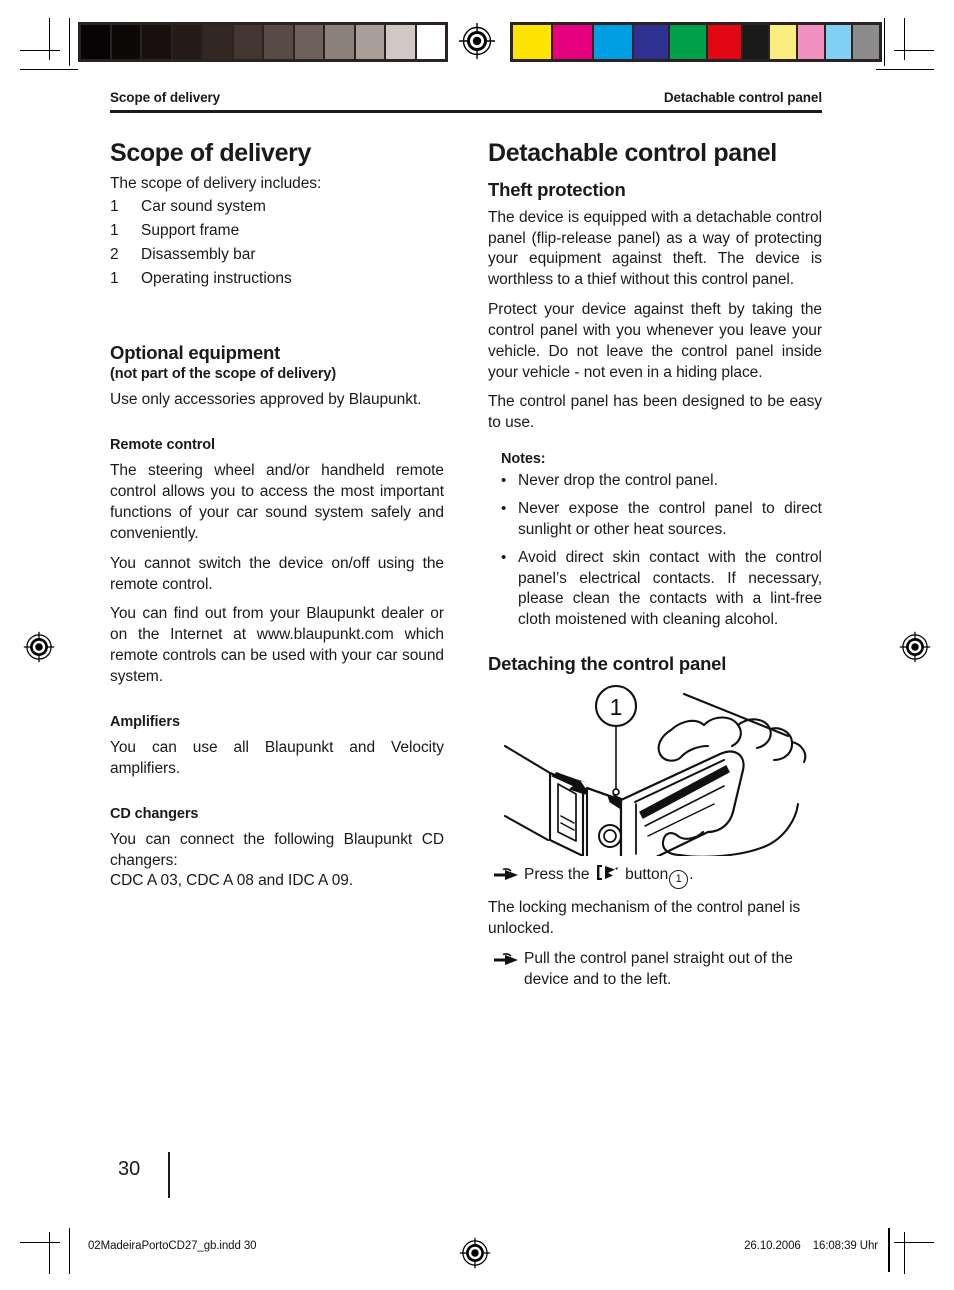 The width and height of the screenshot is (954, 1290). Describe the element at coordinates (691, 875) in the screenshot. I see `step1-after: .` at that location.